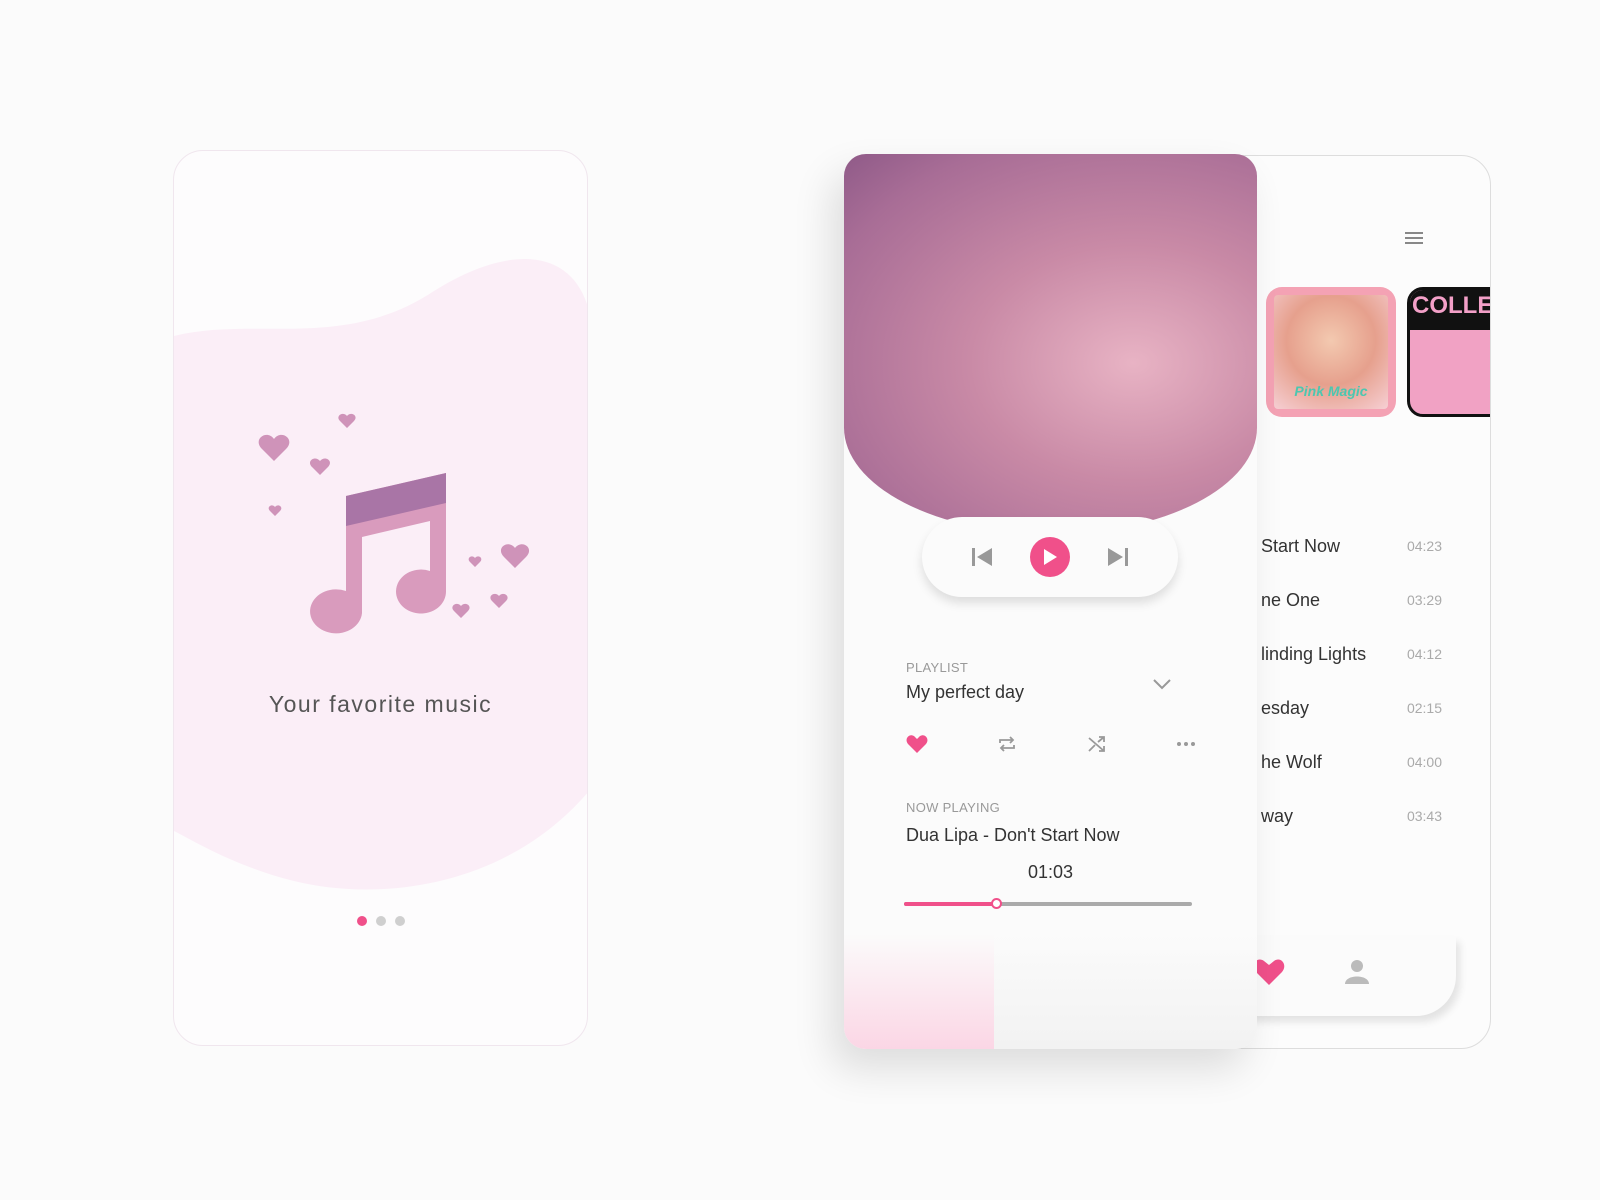 The height and width of the screenshot is (1200, 1600). What do you see at coordinates (1424, 546) in the screenshot?
I see `song-duration: 04:23` at bounding box center [1424, 546].